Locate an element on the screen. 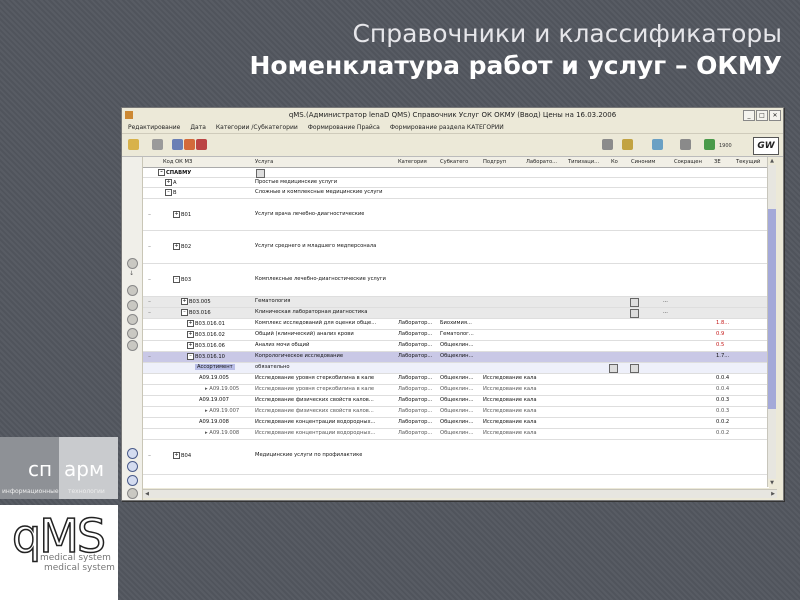 Image resolution: width=800 pixels, height=600 pixels. print-icon is located at coordinates (201, 144).